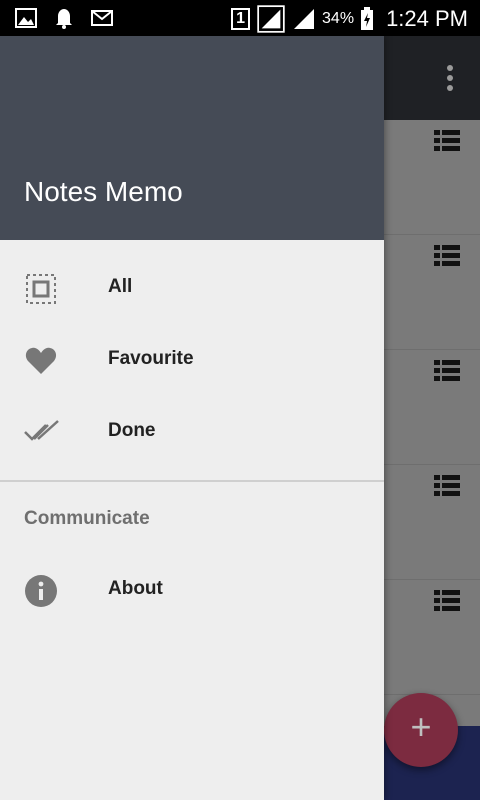 The height and width of the screenshot is (800, 480). I want to click on drawer-item-label: About, so click(135, 588).